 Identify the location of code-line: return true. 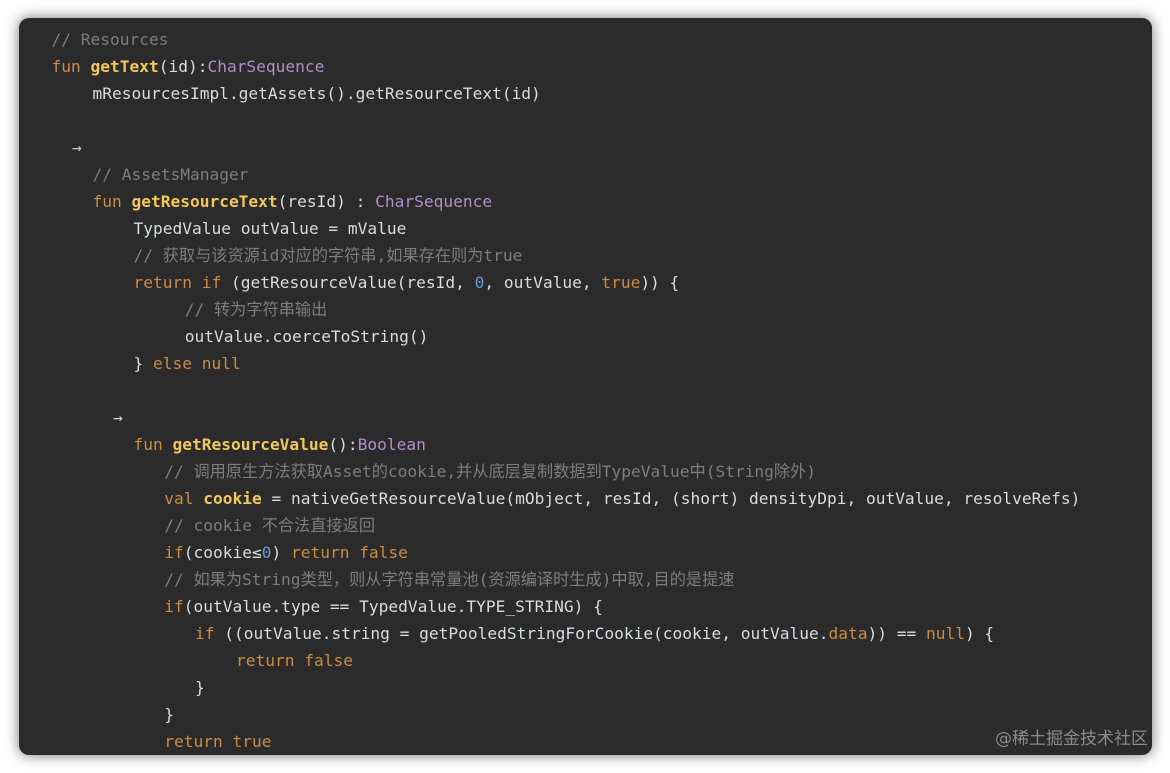
(549, 741).